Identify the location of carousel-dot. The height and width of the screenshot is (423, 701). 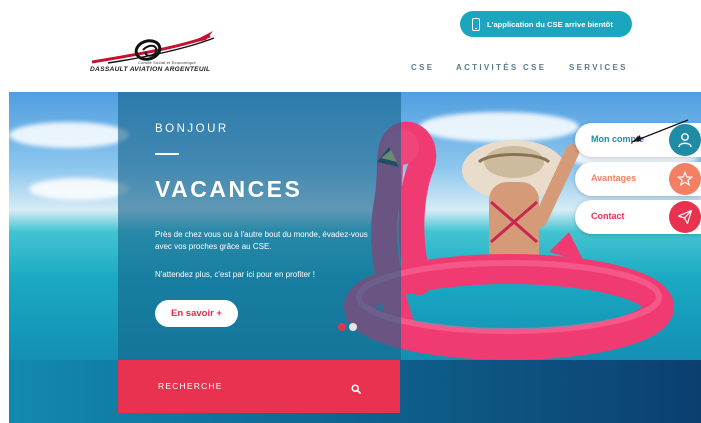
(353, 327).